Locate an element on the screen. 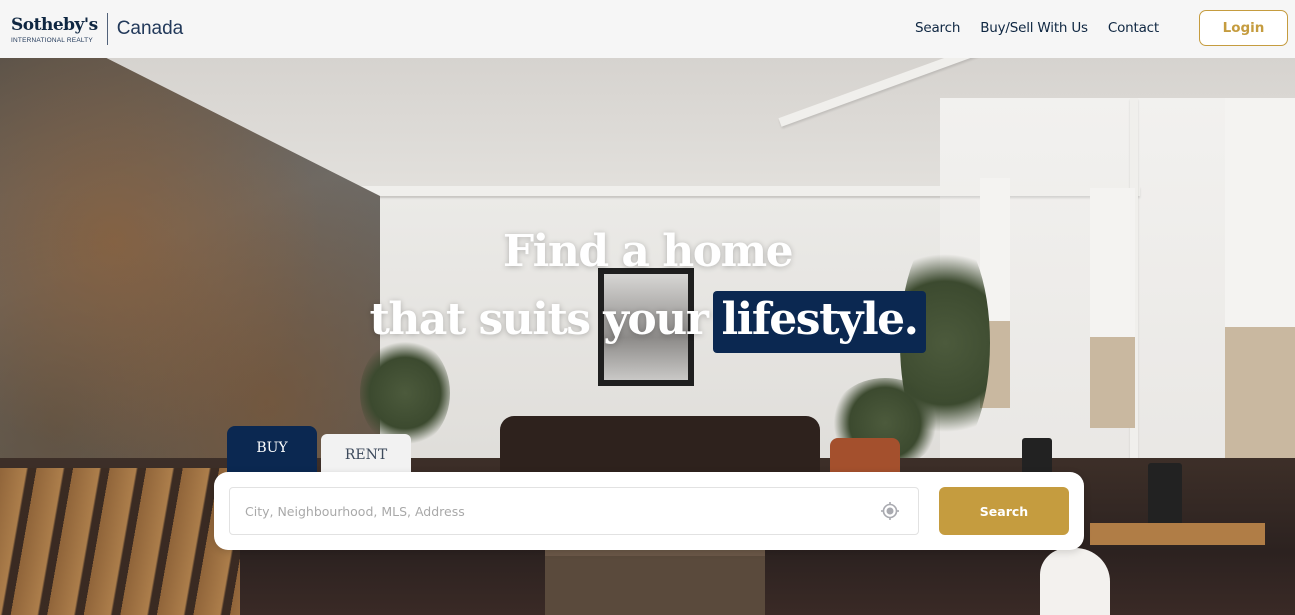 This screenshot has width=1295, height=615. search-button: Search is located at coordinates (1004, 511).